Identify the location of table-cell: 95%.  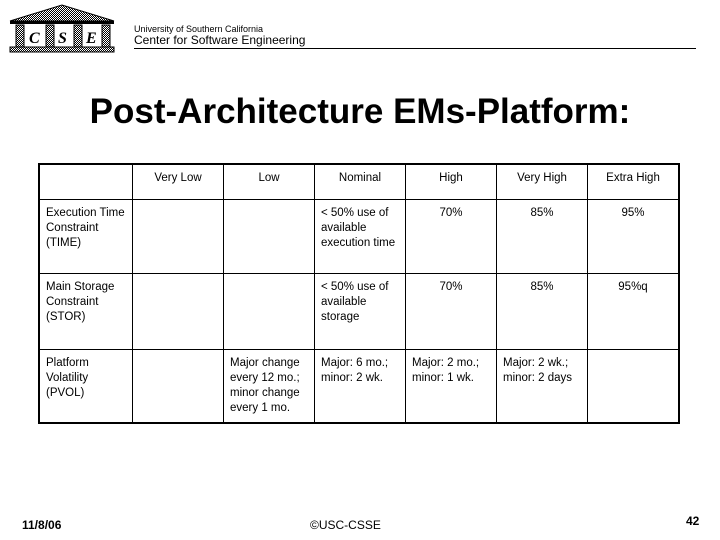
(633, 236).